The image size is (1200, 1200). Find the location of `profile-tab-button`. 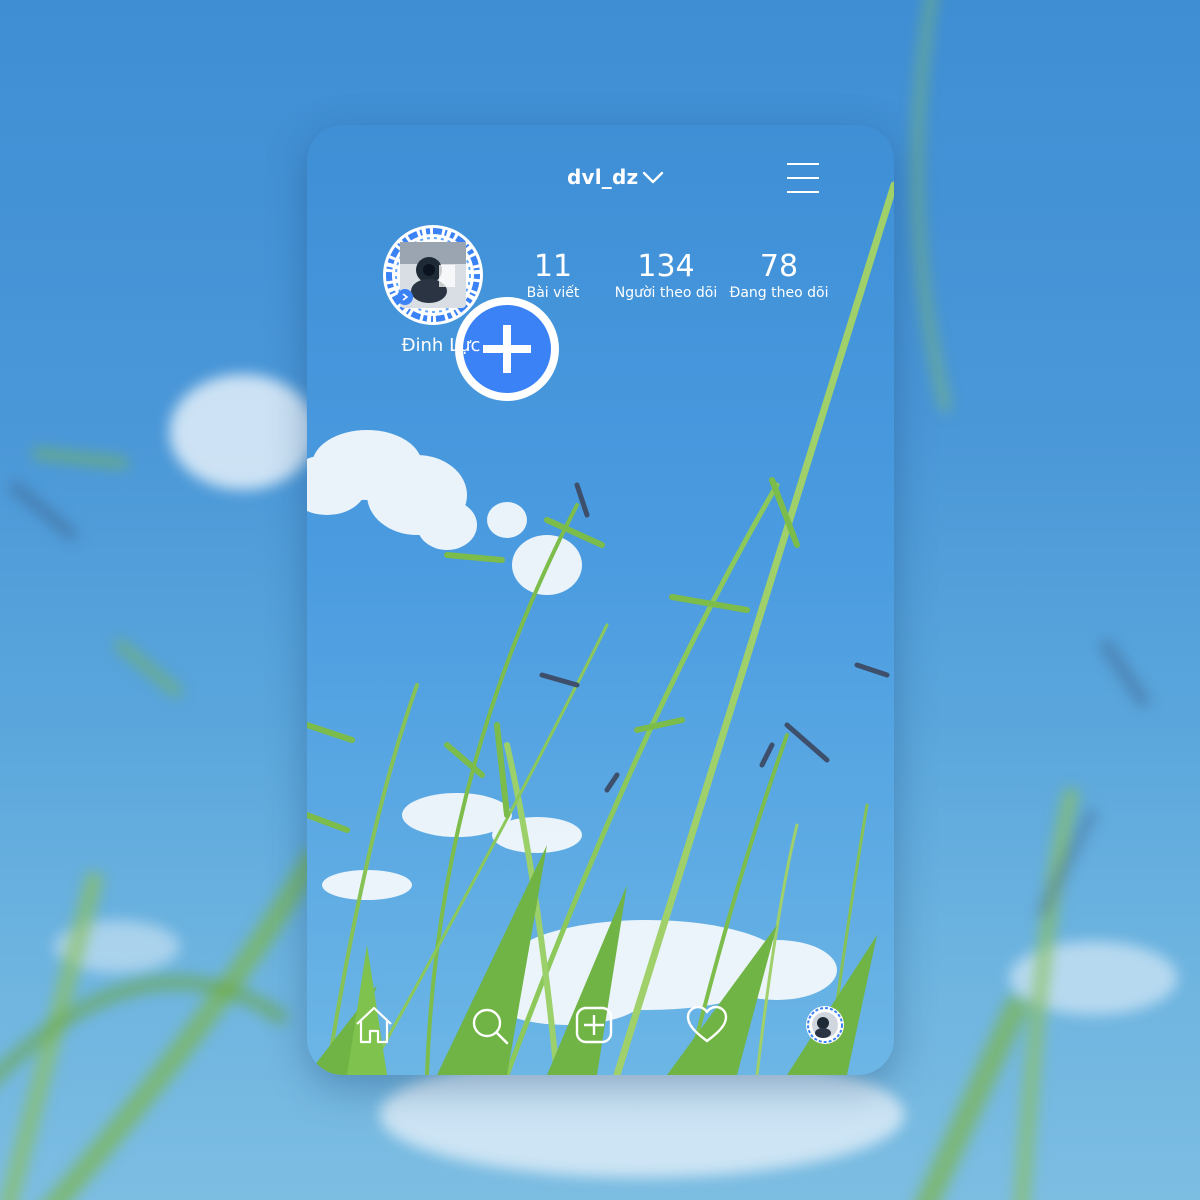

profile-tab-button is located at coordinates (825, 1025).